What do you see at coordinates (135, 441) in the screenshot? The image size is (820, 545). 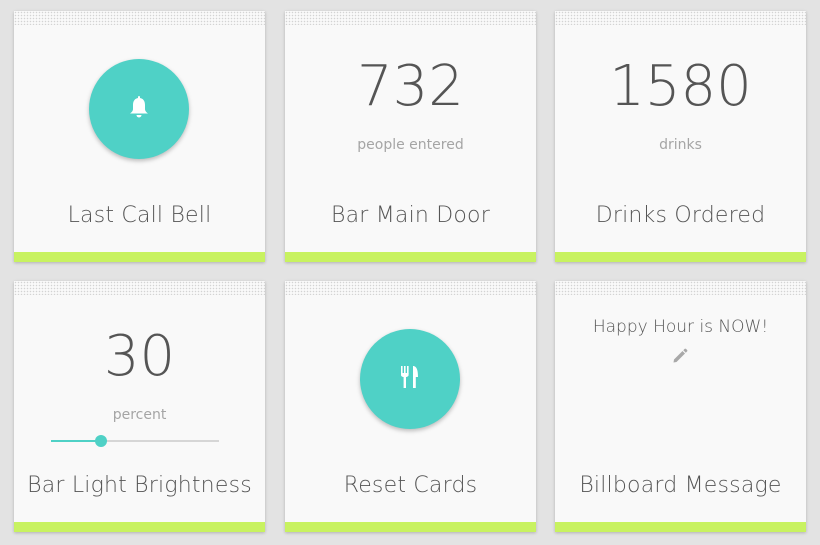 I see `brightness-slider` at bounding box center [135, 441].